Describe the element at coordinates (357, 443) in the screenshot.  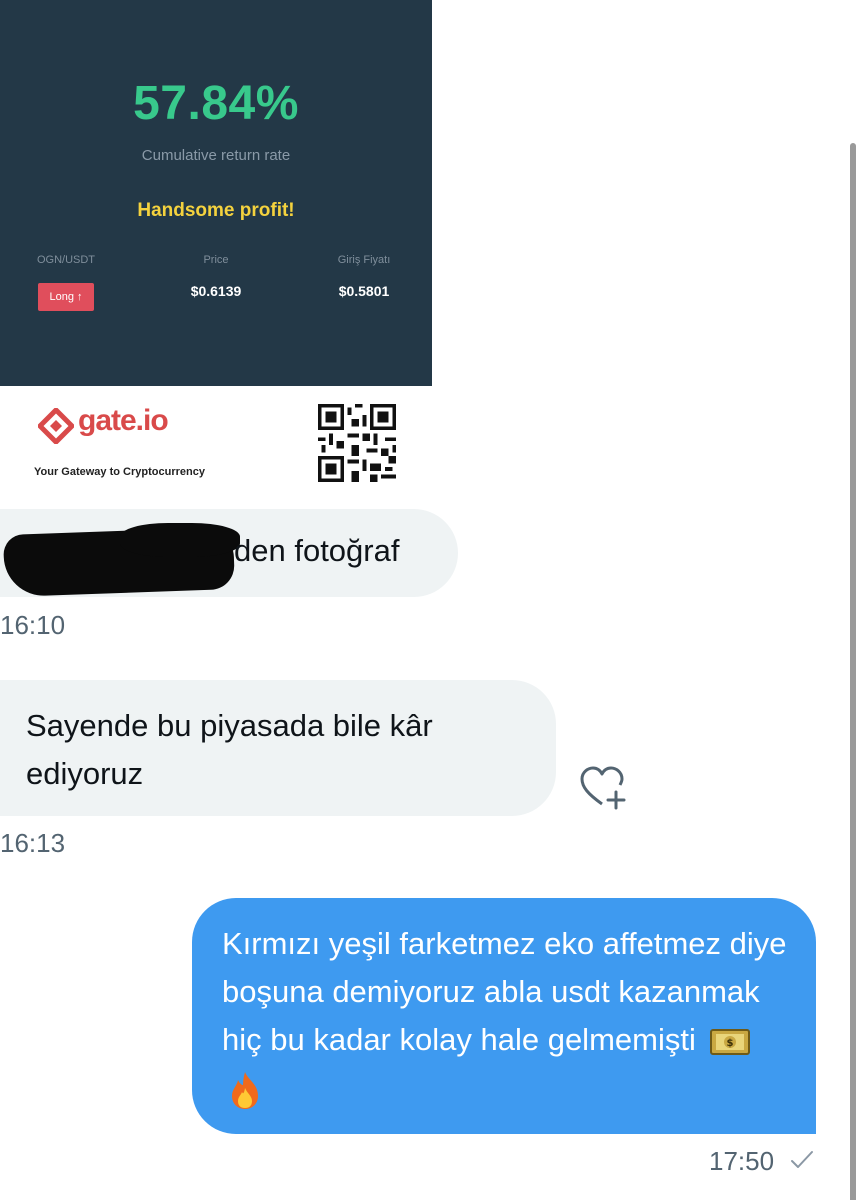
I see `qr-code-icon` at that location.